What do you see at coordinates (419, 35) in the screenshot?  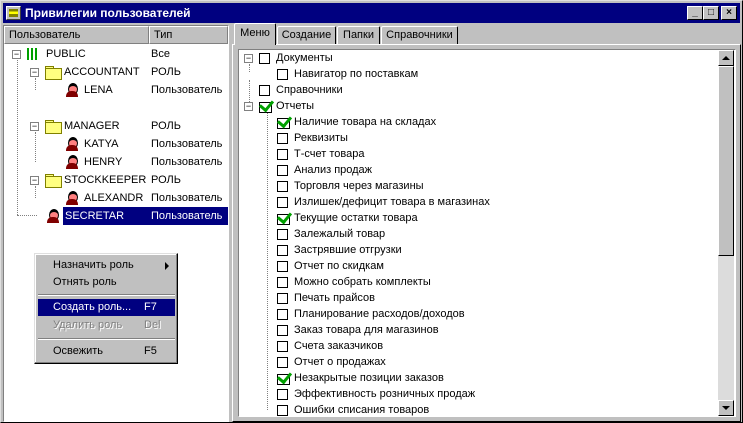 I see `tab-references: Справочники` at bounding box center [419, 35].